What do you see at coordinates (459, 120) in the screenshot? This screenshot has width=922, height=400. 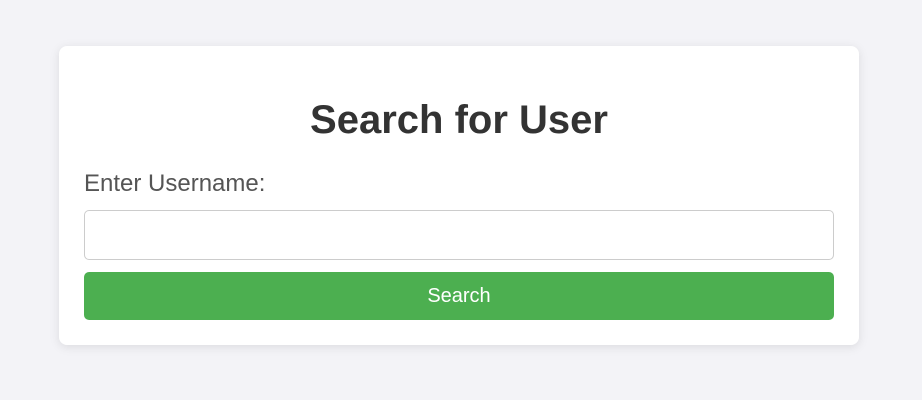 I see `page-title: Search for User` at bounding box center [459, 120].